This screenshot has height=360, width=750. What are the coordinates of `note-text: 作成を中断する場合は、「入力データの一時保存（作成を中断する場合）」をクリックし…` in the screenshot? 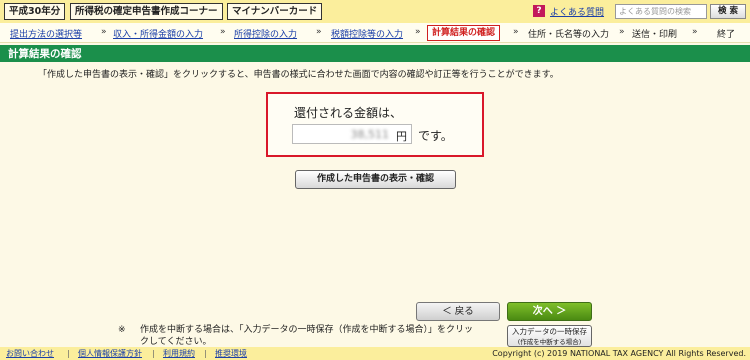 It's located at (307, 336).